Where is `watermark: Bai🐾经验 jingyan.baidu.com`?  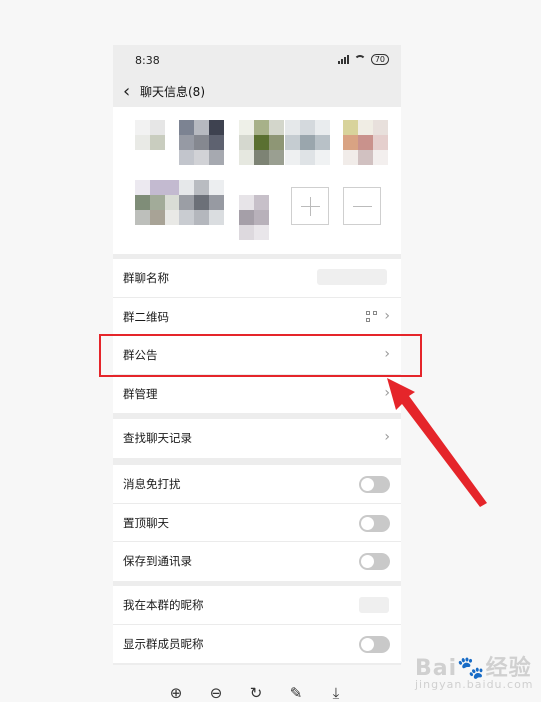 watermark: Bai🐾经验 jingyan.baidu.com is located at coordinates (474, 670).